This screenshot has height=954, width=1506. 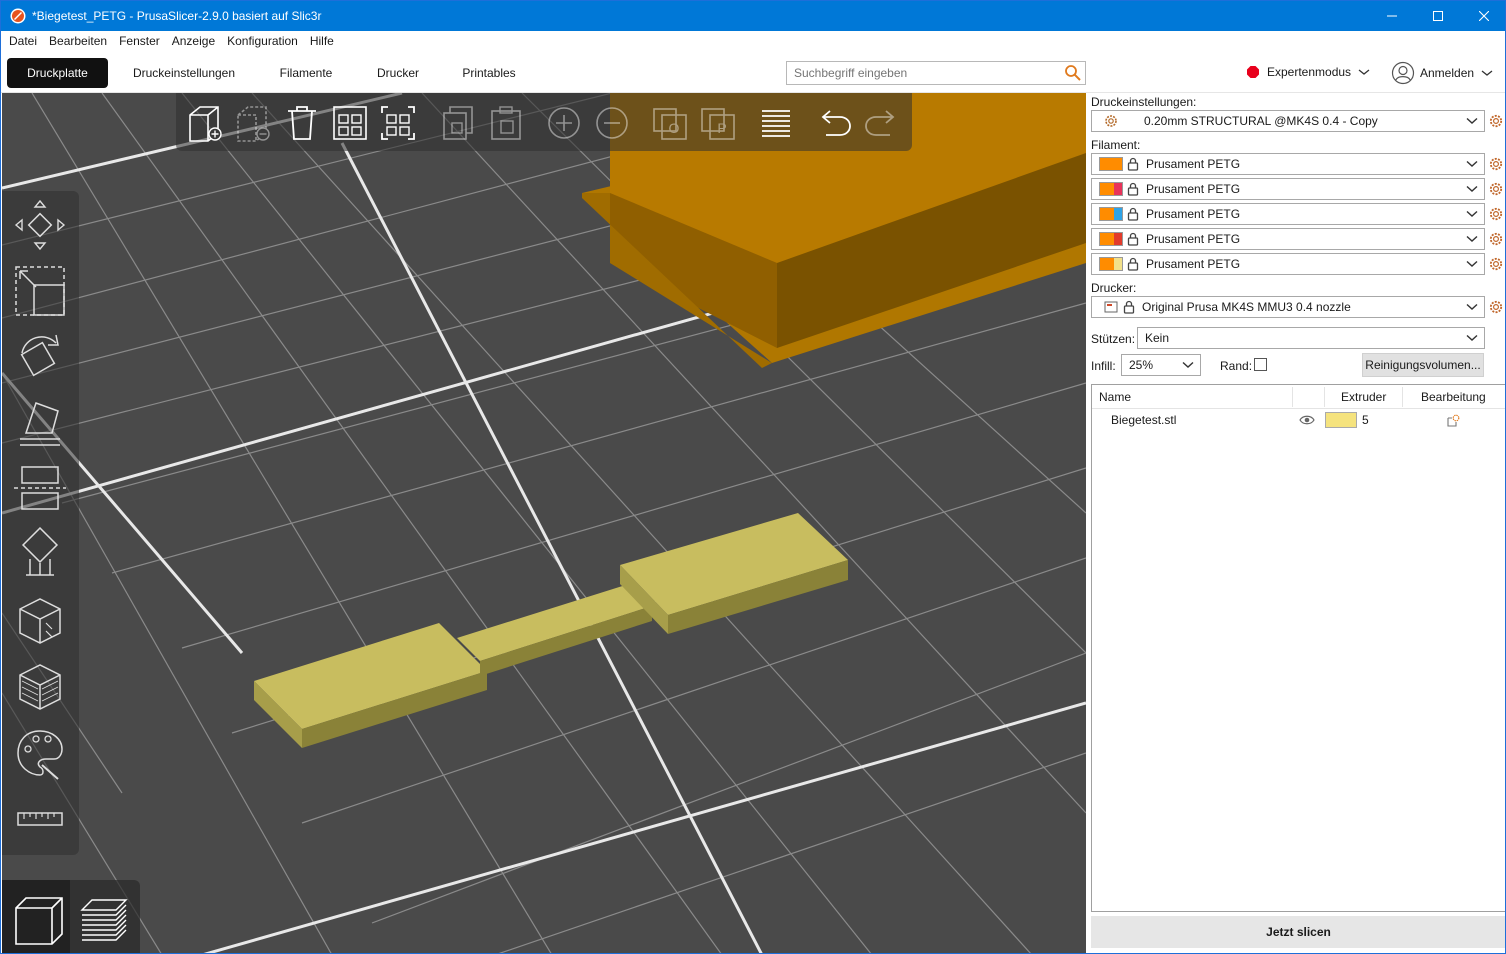 I want to click on brim-checkbox, so click(x=1260, y=364).